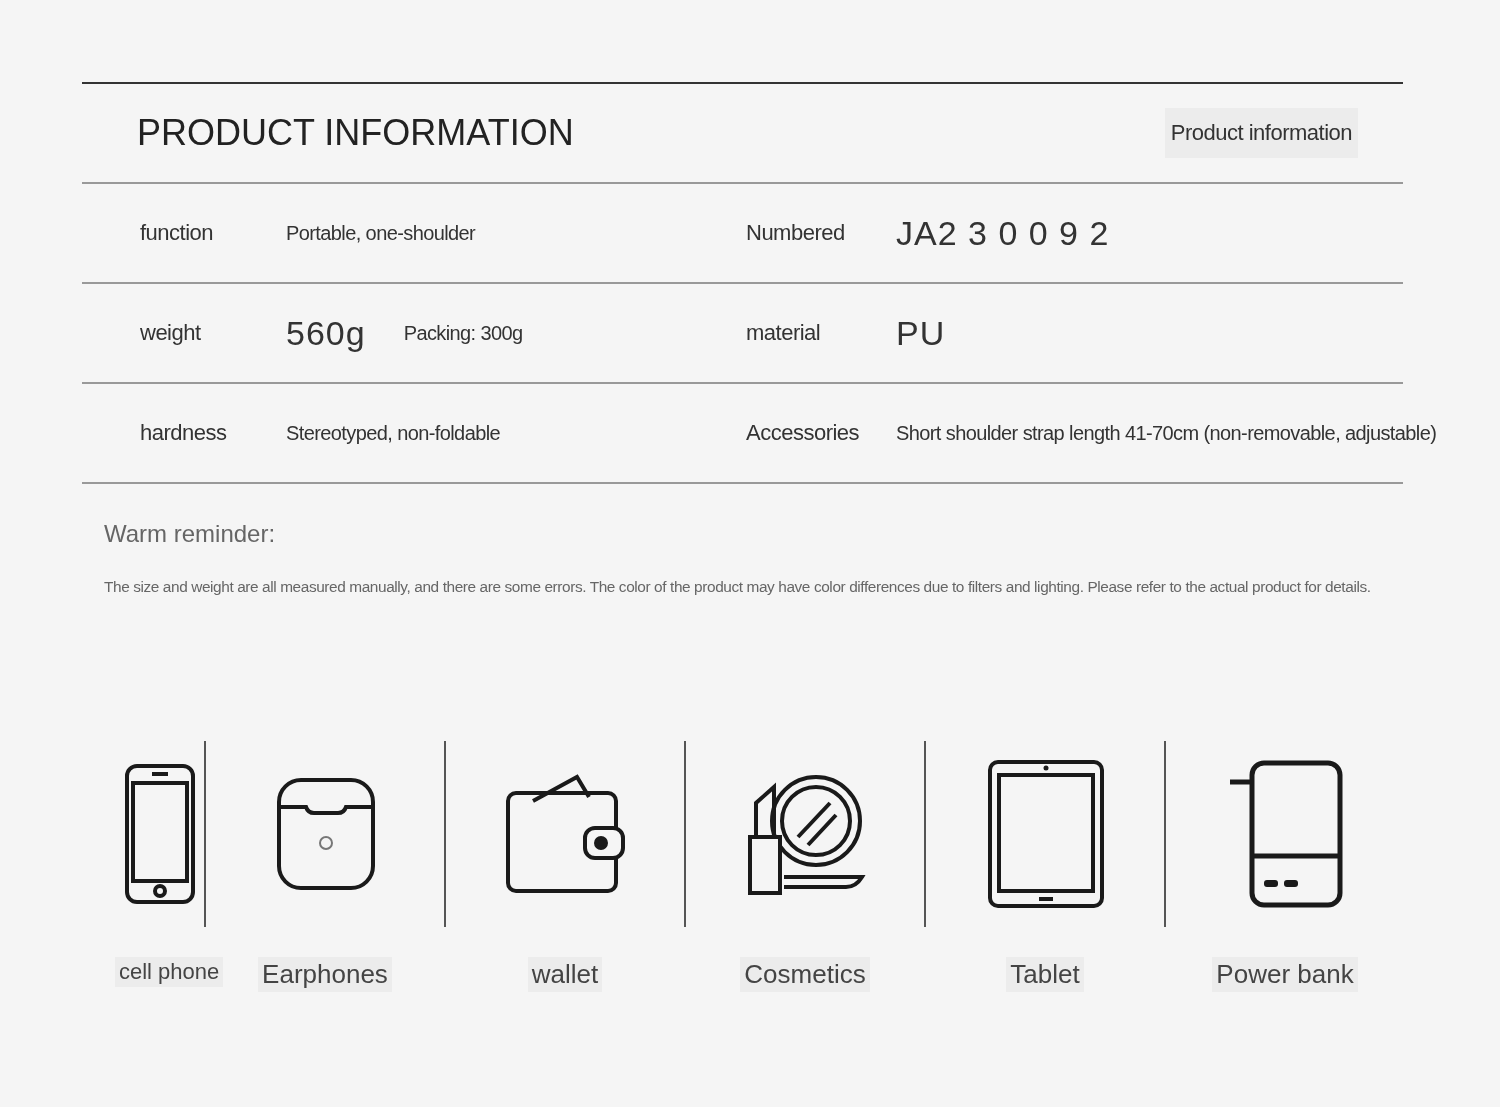 This screenshot has height=1107, width=1500. What do you see at coordinates (803, 433) in the screenshot?
I see `spec-label: Accessories` at bounding box center [803, 433].